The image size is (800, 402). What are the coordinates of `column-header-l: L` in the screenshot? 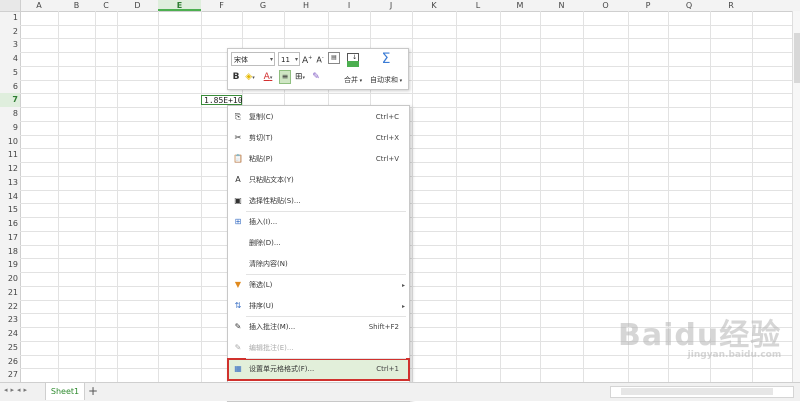 It's located at (478, 5).